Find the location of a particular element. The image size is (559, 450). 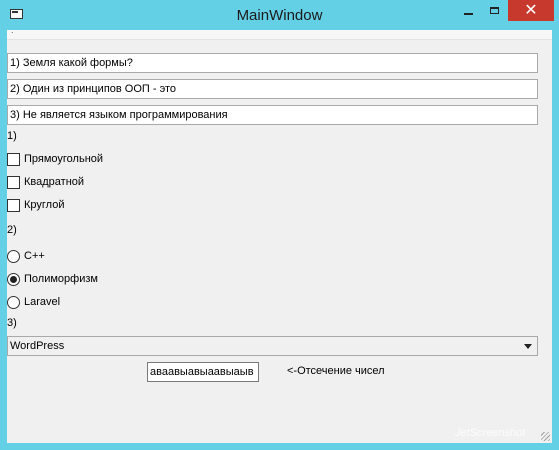

maximize-icon is located at coordinates (494, 10).